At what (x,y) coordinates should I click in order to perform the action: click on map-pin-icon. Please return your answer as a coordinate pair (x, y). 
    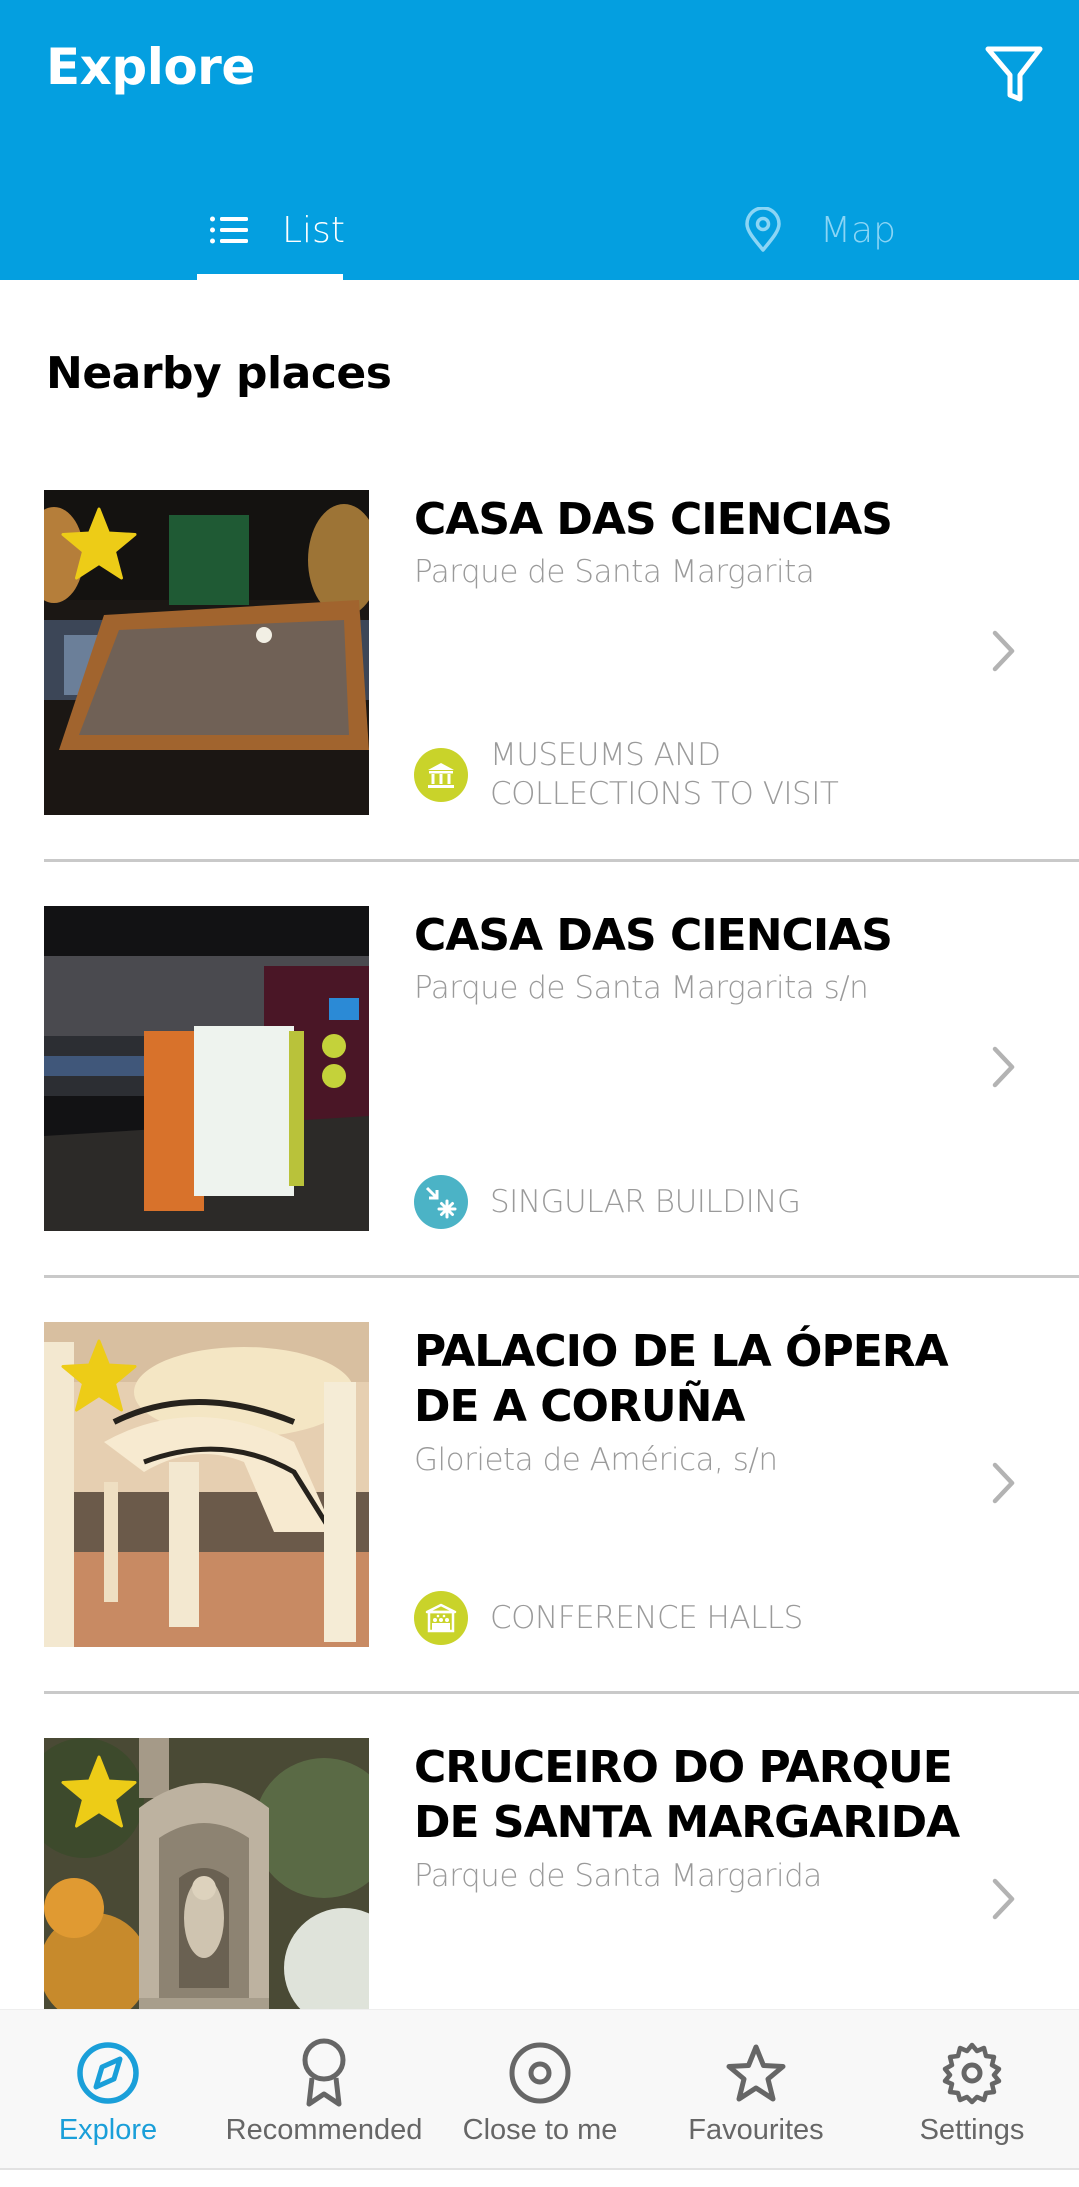
    Looking at the image, I should click on (763, 230).